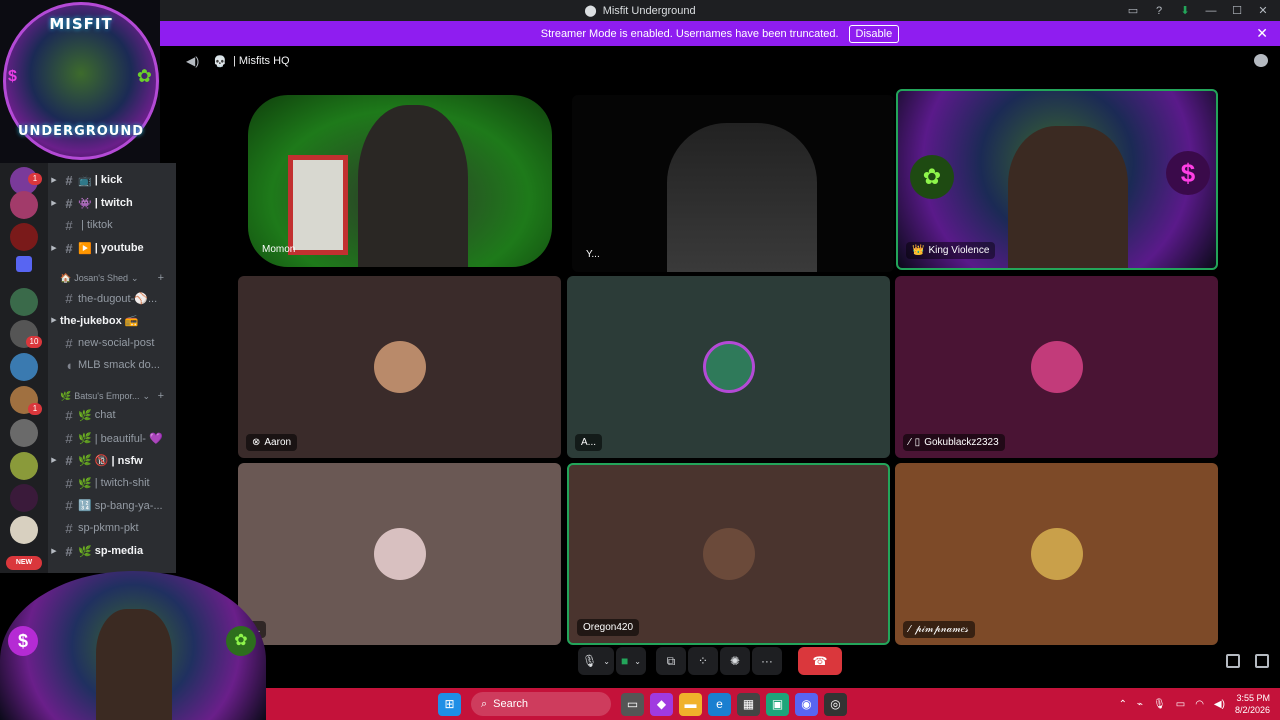  I want to click on copilot-icon: ◆, so click(661, 704).